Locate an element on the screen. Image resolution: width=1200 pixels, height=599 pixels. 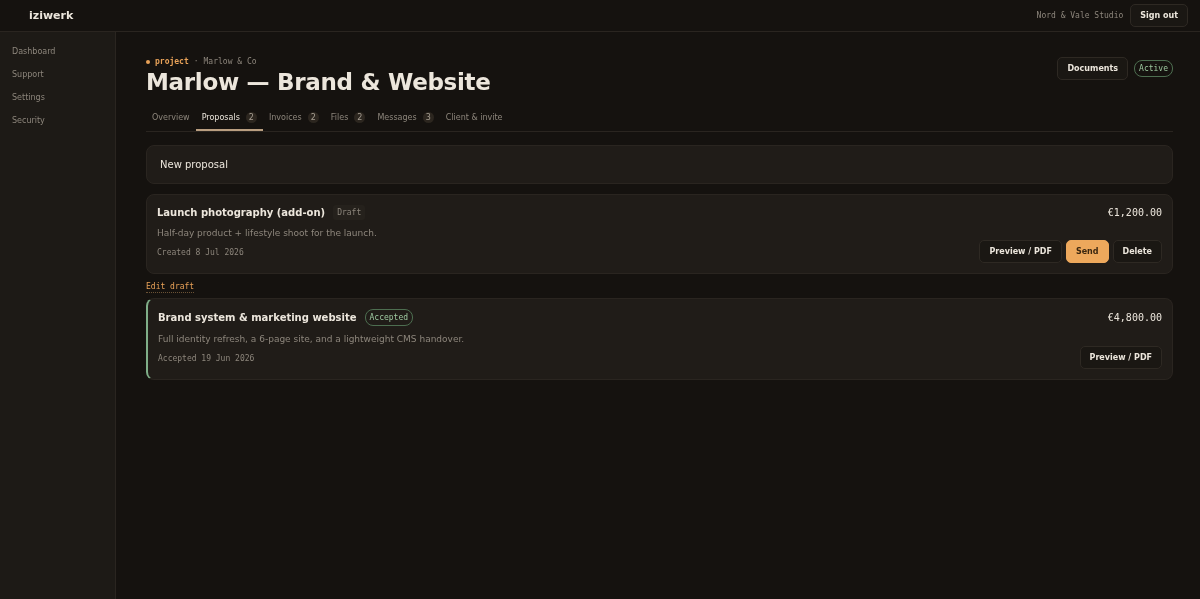
proposal-description: Half-day product + lifestyle shoot for the launch. is located at coordinates (267, 233).